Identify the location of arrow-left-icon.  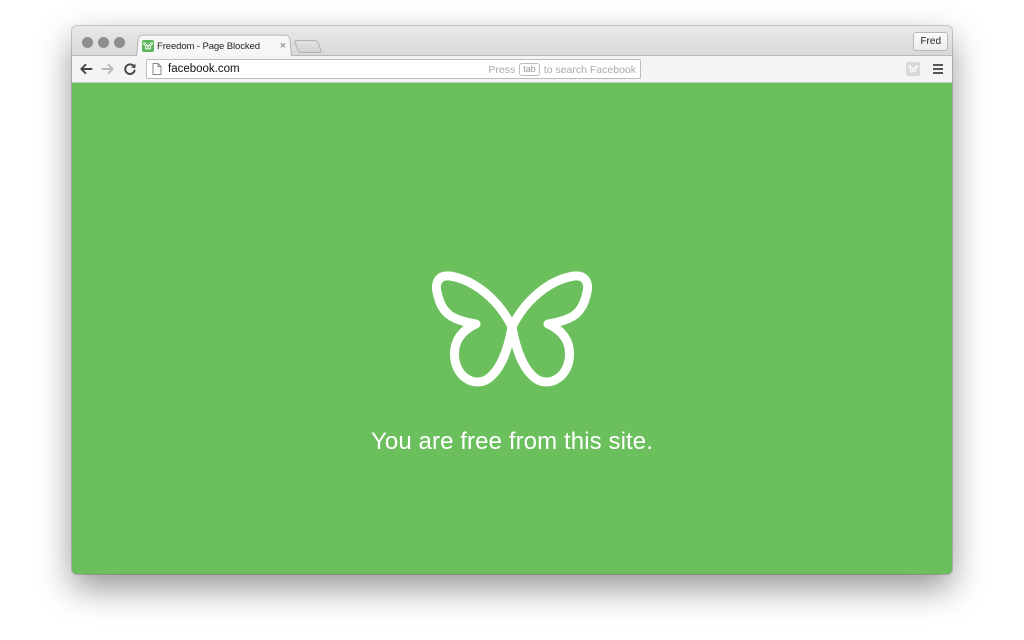
(86, 69).